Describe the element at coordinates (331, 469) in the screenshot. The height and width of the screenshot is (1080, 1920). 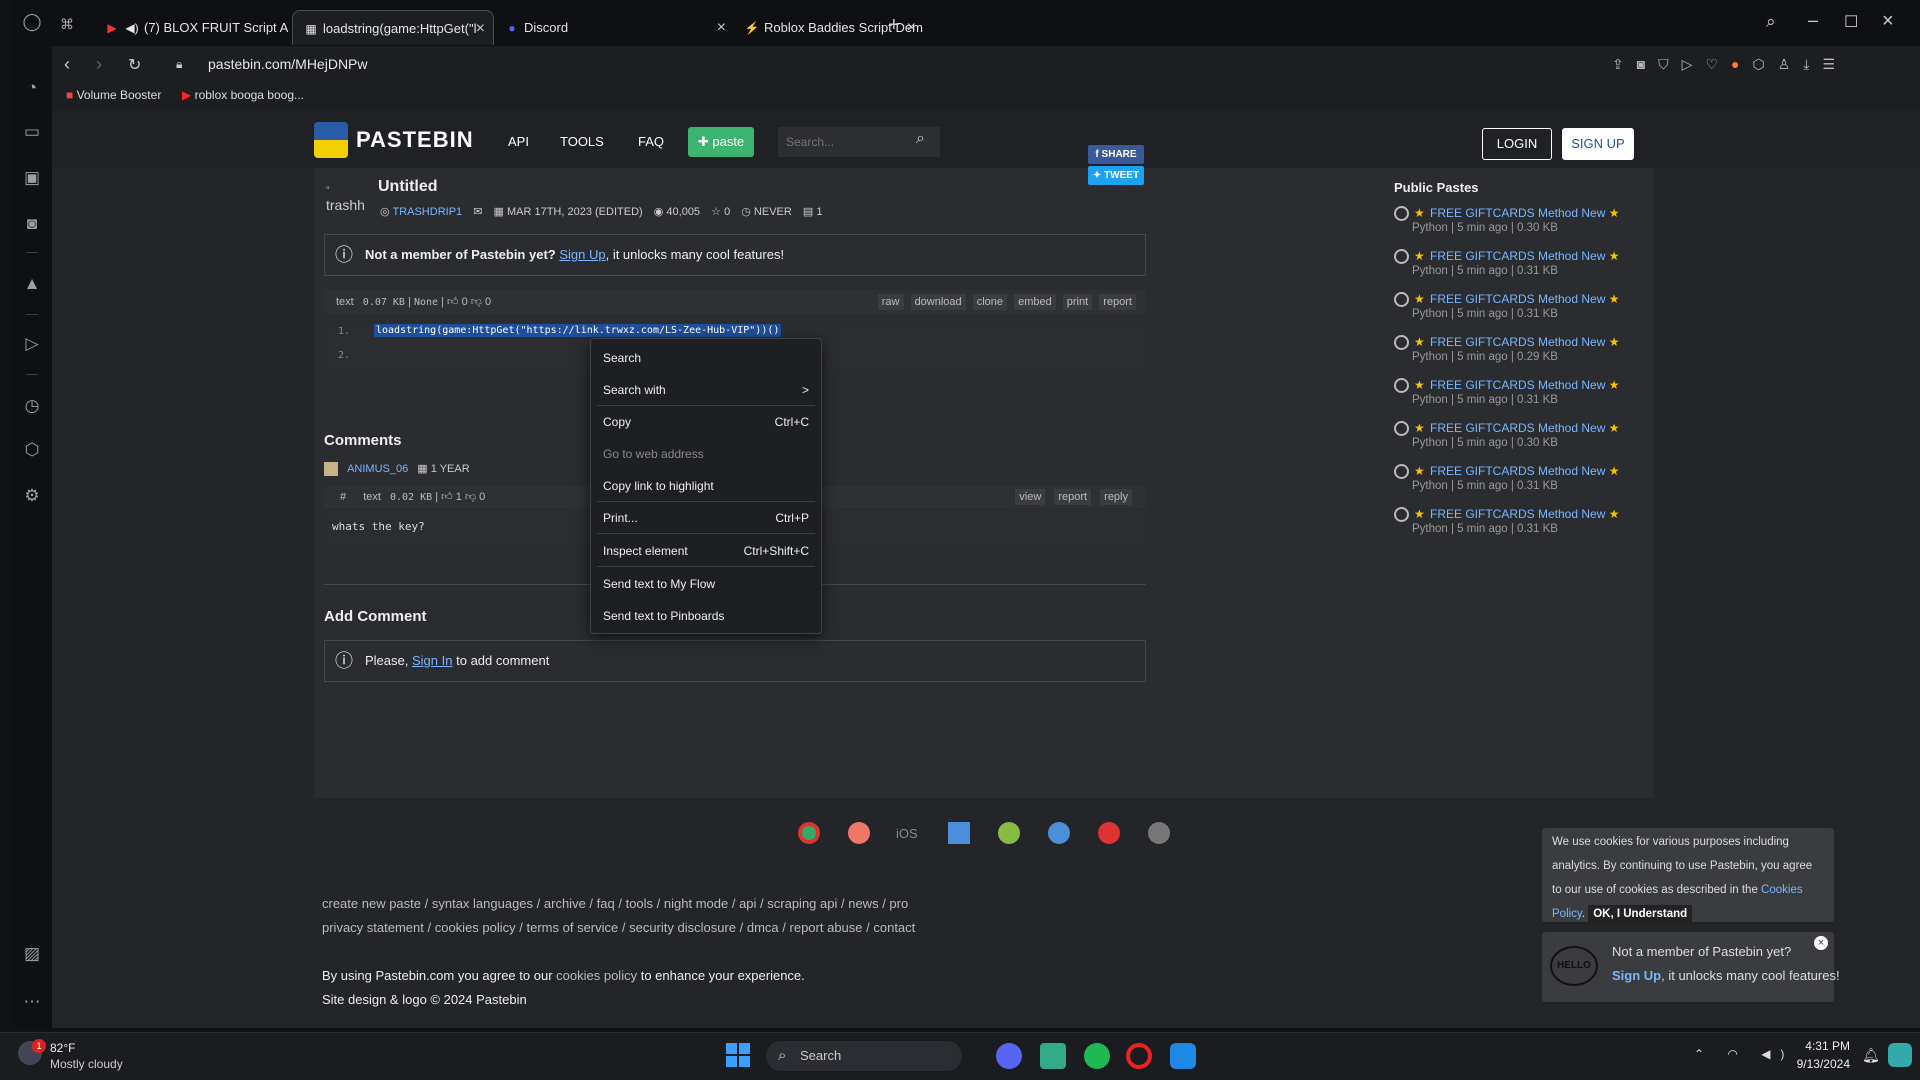
I see `commenter-avatar` at that location.